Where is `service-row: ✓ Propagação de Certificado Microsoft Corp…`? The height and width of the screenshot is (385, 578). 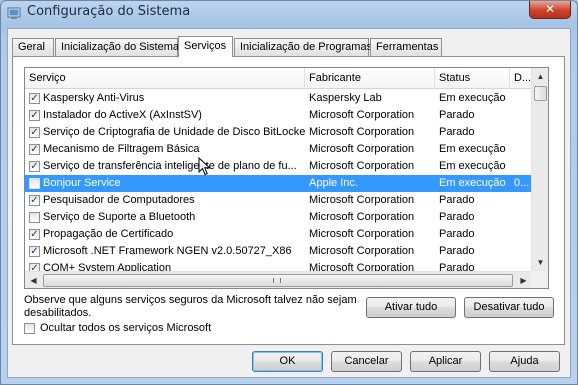 service-row: ✓ Propagação de Certificado Microsoft Corp… is located at coordinates (278, 234).